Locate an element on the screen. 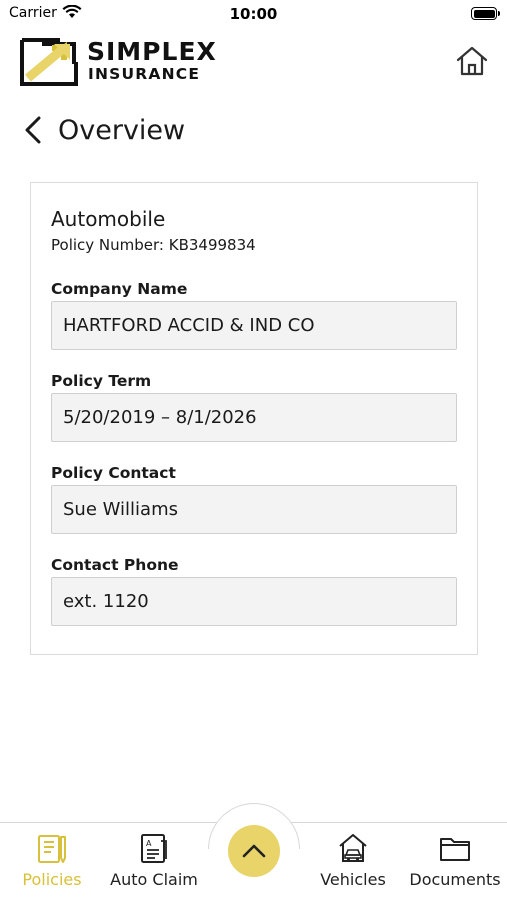 This screenshot has width=507, height=900. logo-word-simplex: SIMPLEX is located at coordinates (152, 51).